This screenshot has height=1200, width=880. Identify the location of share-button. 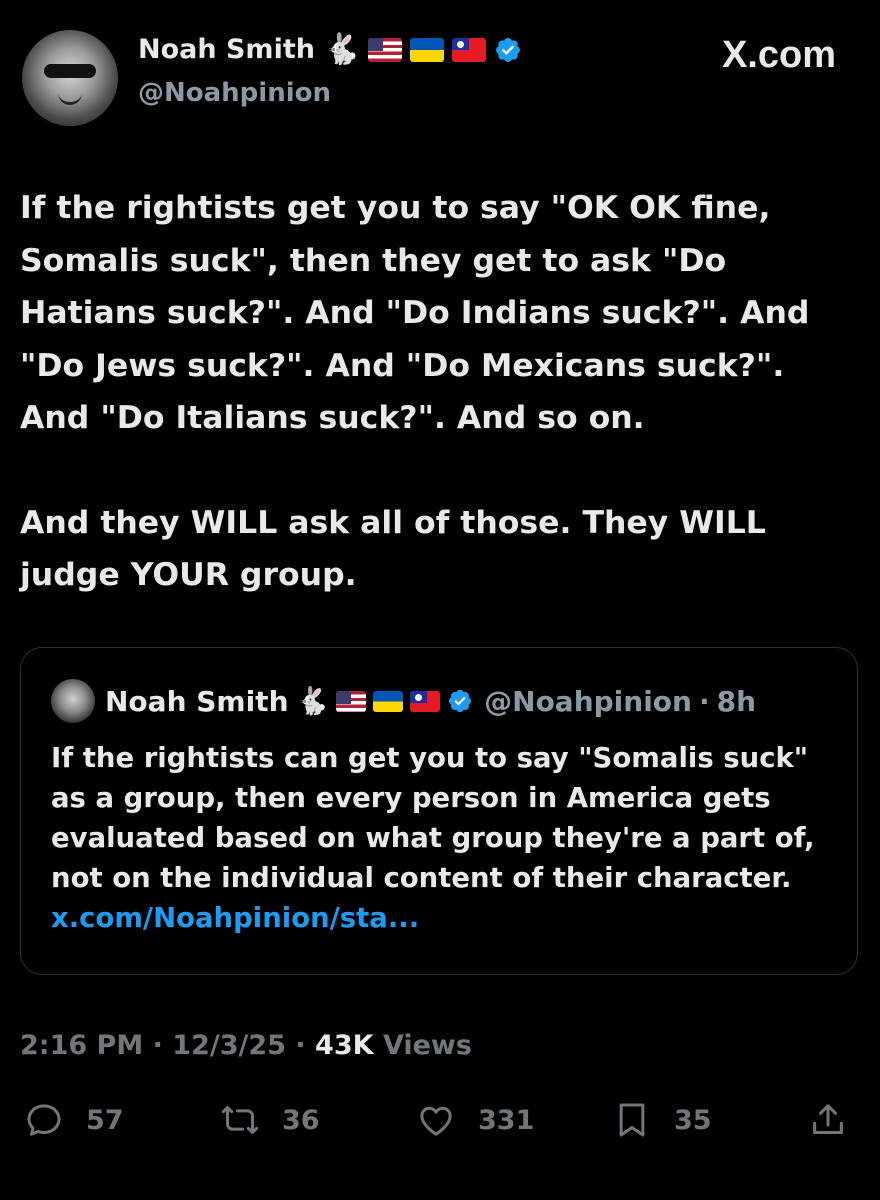
(828, 1120).